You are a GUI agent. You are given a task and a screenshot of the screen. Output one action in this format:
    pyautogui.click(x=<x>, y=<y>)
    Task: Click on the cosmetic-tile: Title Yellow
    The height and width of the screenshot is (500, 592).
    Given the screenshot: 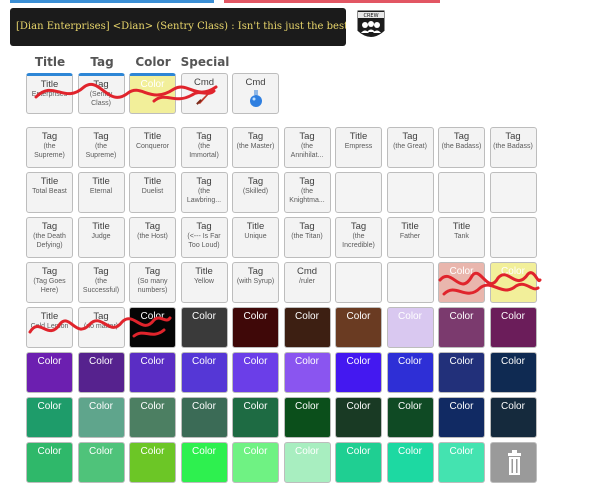 What is the action you would take?
    pyautogui.click(x=204, y=282)
    